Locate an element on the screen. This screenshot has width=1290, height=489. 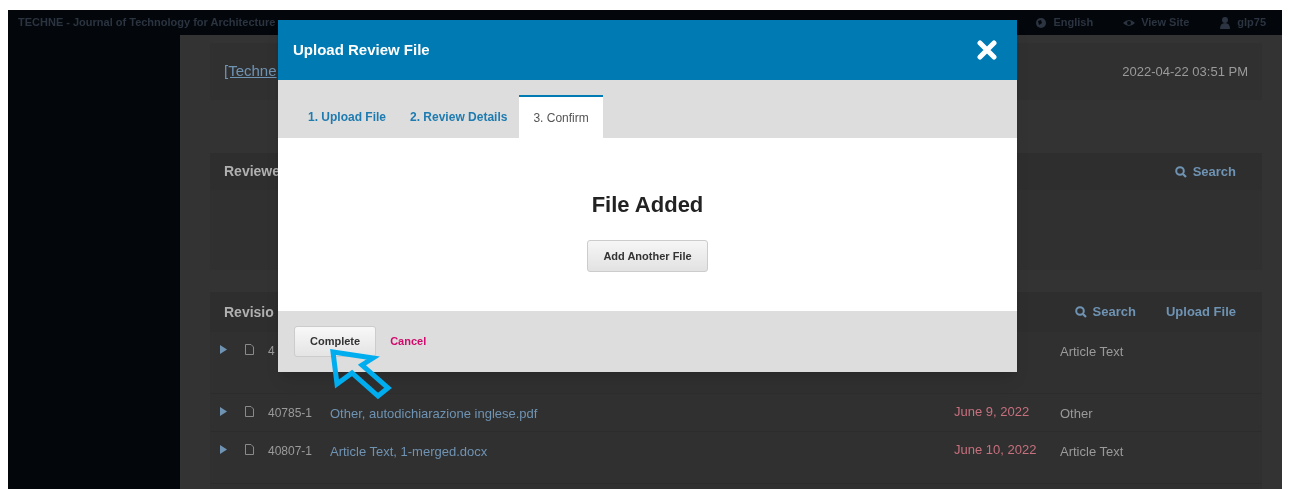
globe-icon is located at coordinates (1041, 22).